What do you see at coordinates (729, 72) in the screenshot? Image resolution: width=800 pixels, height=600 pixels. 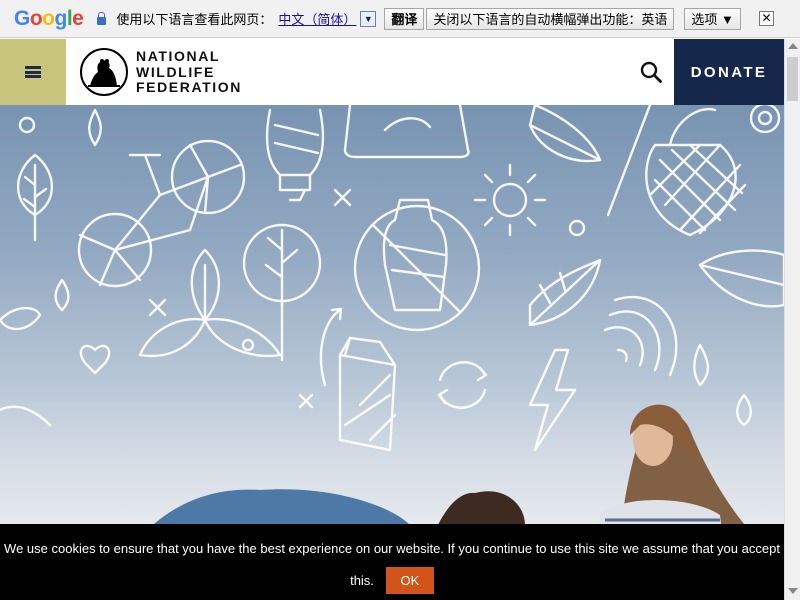 I see `donate-button: DONATE` at bounding box center [729, 72].